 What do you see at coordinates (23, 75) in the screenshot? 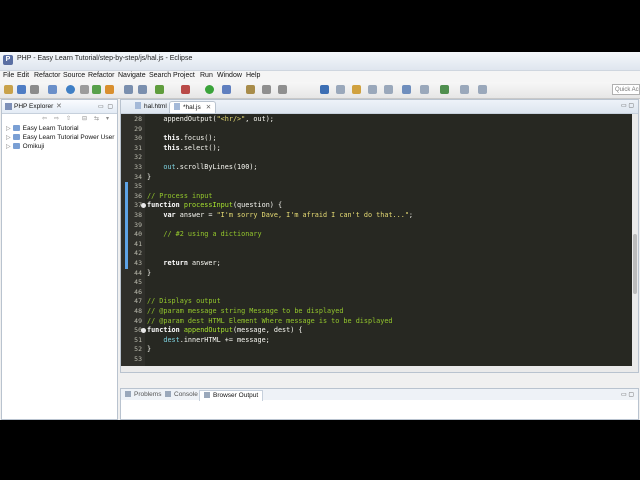
I see `menu-edit: Edit` at bounding box center [23, 75].